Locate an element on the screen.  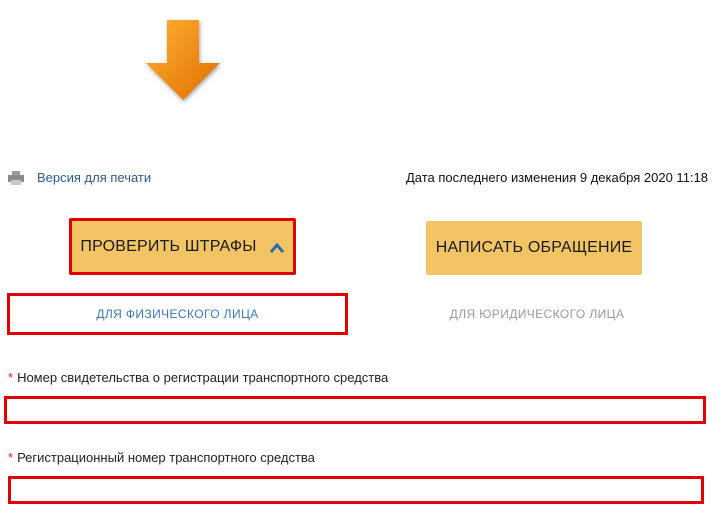
print-version-label: Версия для печати is located at coordinates (94, 177).